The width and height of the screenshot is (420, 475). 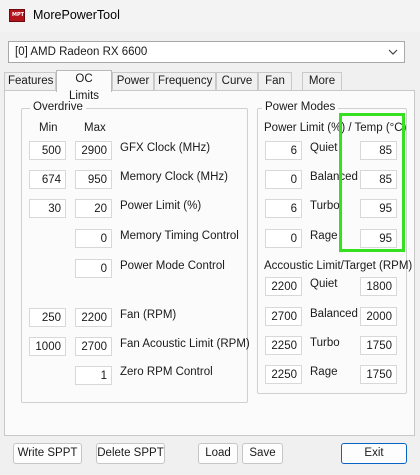 I want to click on acoustic-rage-limit-input: 2250, so click(x=283, y=374).